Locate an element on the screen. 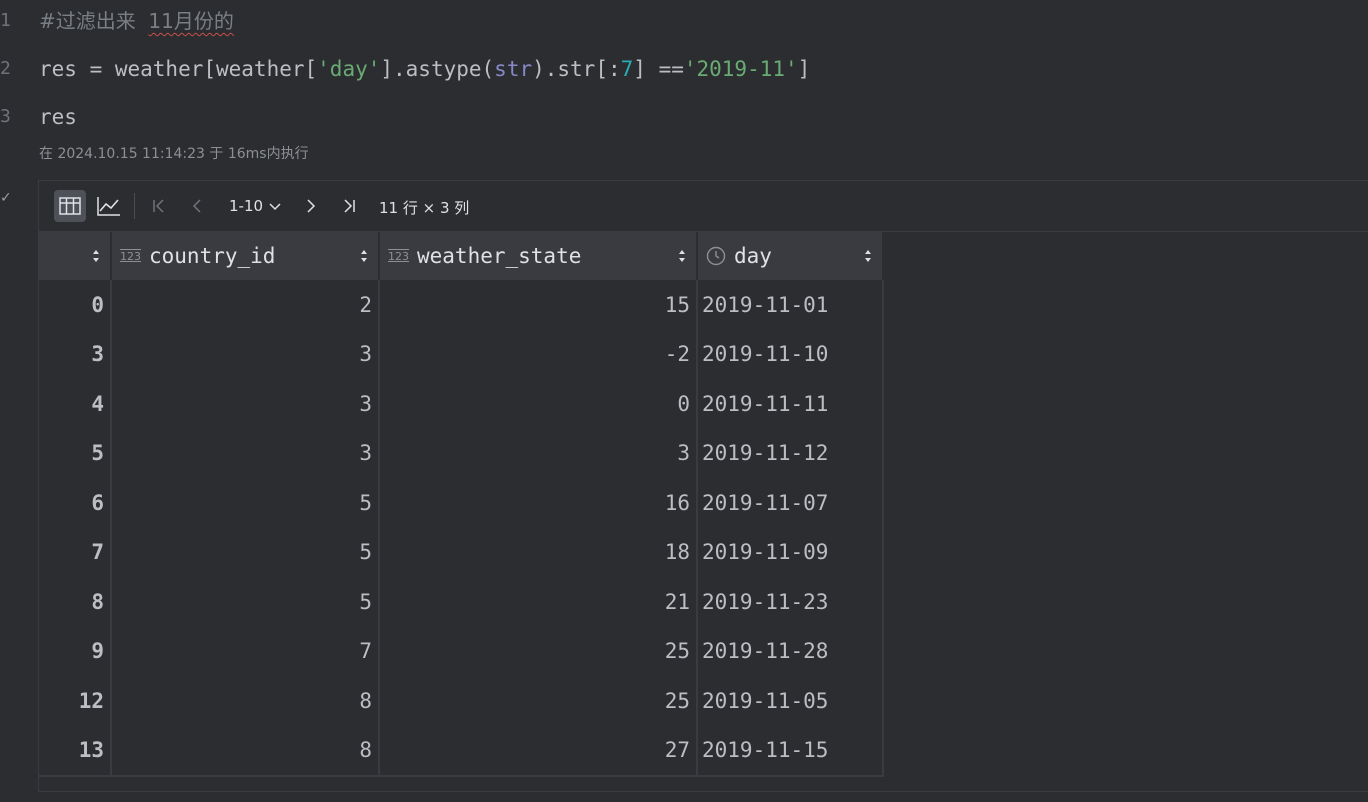  first-page-icon is located at coordinates (158, 206).